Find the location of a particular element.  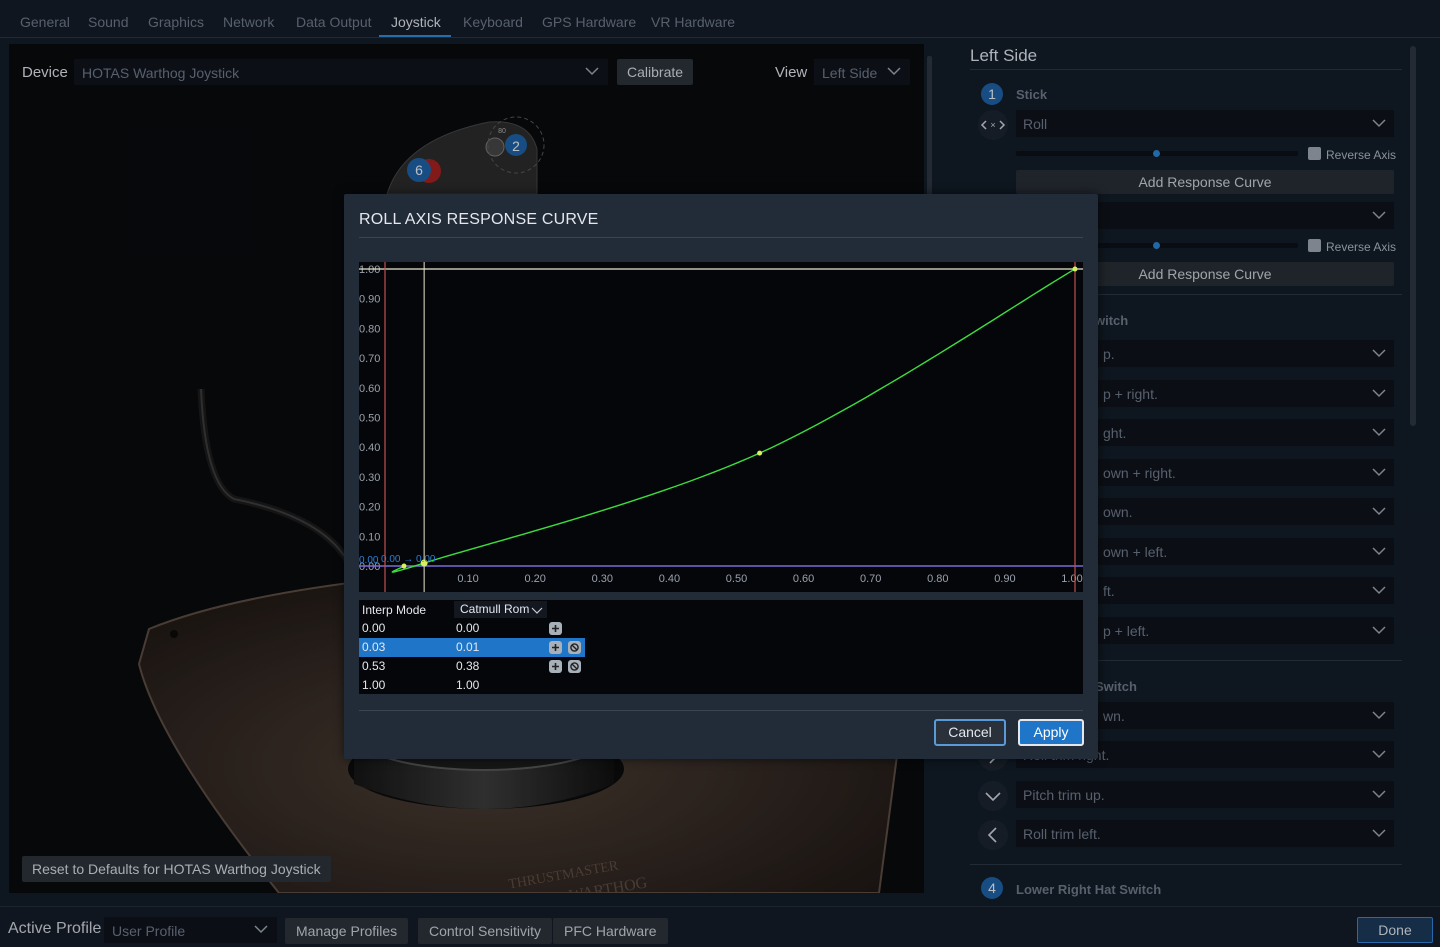

hat-binding-dropdown: Roll trim left. is located at coordinates (1205, 833).